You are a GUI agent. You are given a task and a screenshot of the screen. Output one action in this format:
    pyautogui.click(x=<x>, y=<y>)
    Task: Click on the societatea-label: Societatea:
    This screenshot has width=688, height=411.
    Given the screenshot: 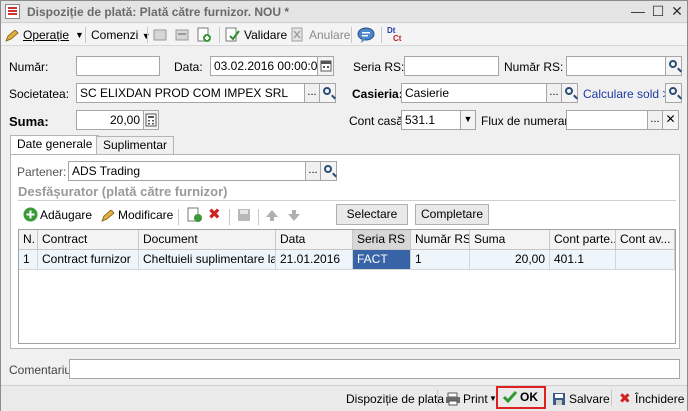 What is the action you would take?
    pyautogui.click(x=39, y=94)
    